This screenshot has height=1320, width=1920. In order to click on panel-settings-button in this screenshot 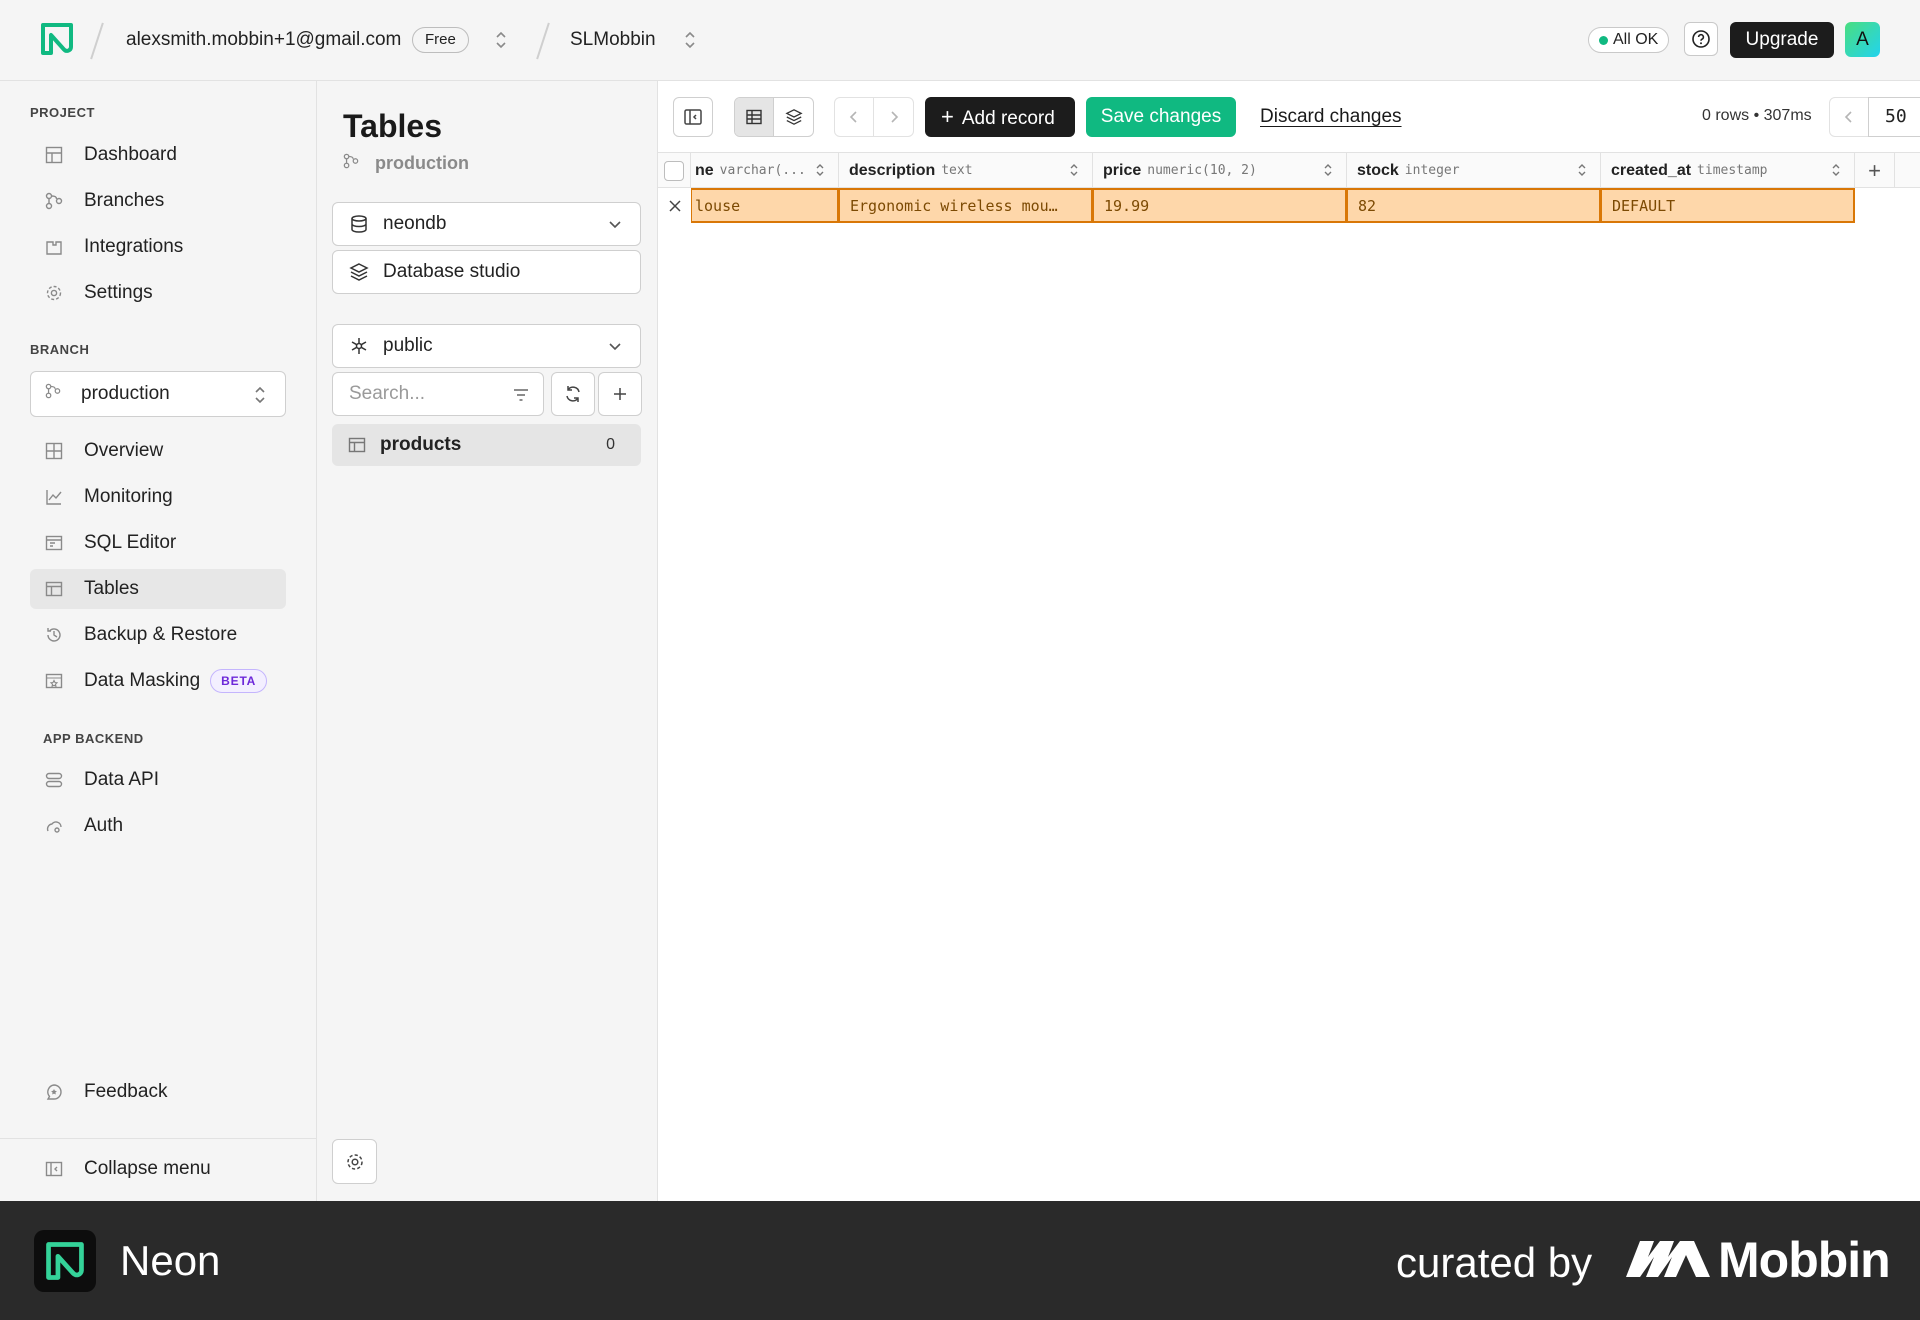, I will do `click(354, 1161)`.